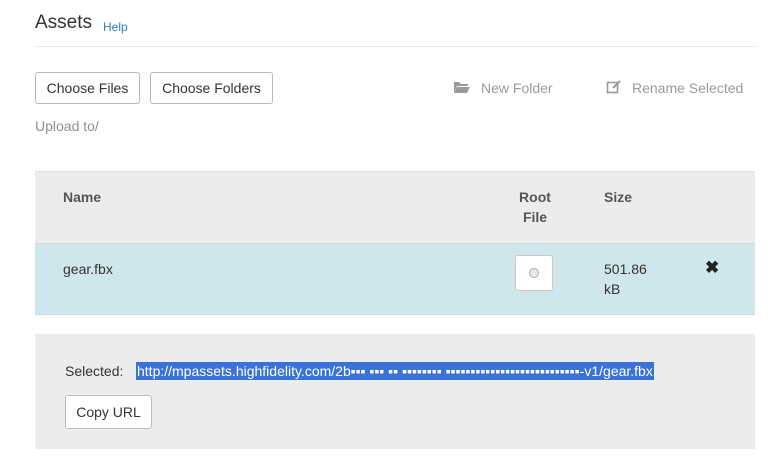  What do you see at coordinates (625, 279) in the screenshot?
I see `file-size: 501.86 kB` at bounding box center [625, 279].